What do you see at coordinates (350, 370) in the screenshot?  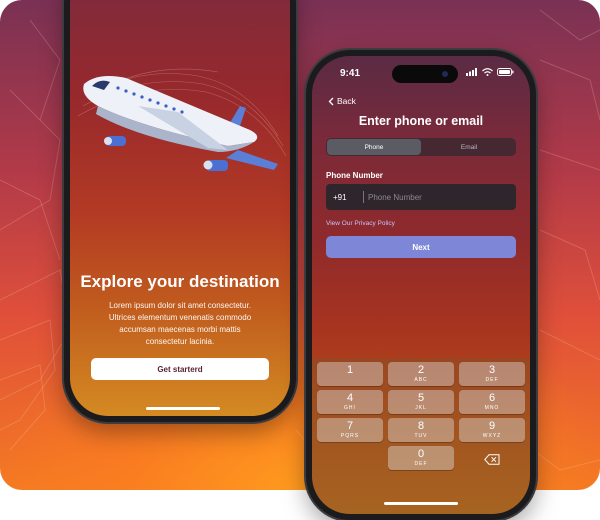 I see `key-digit: 1` at bounding box center [350, 370].